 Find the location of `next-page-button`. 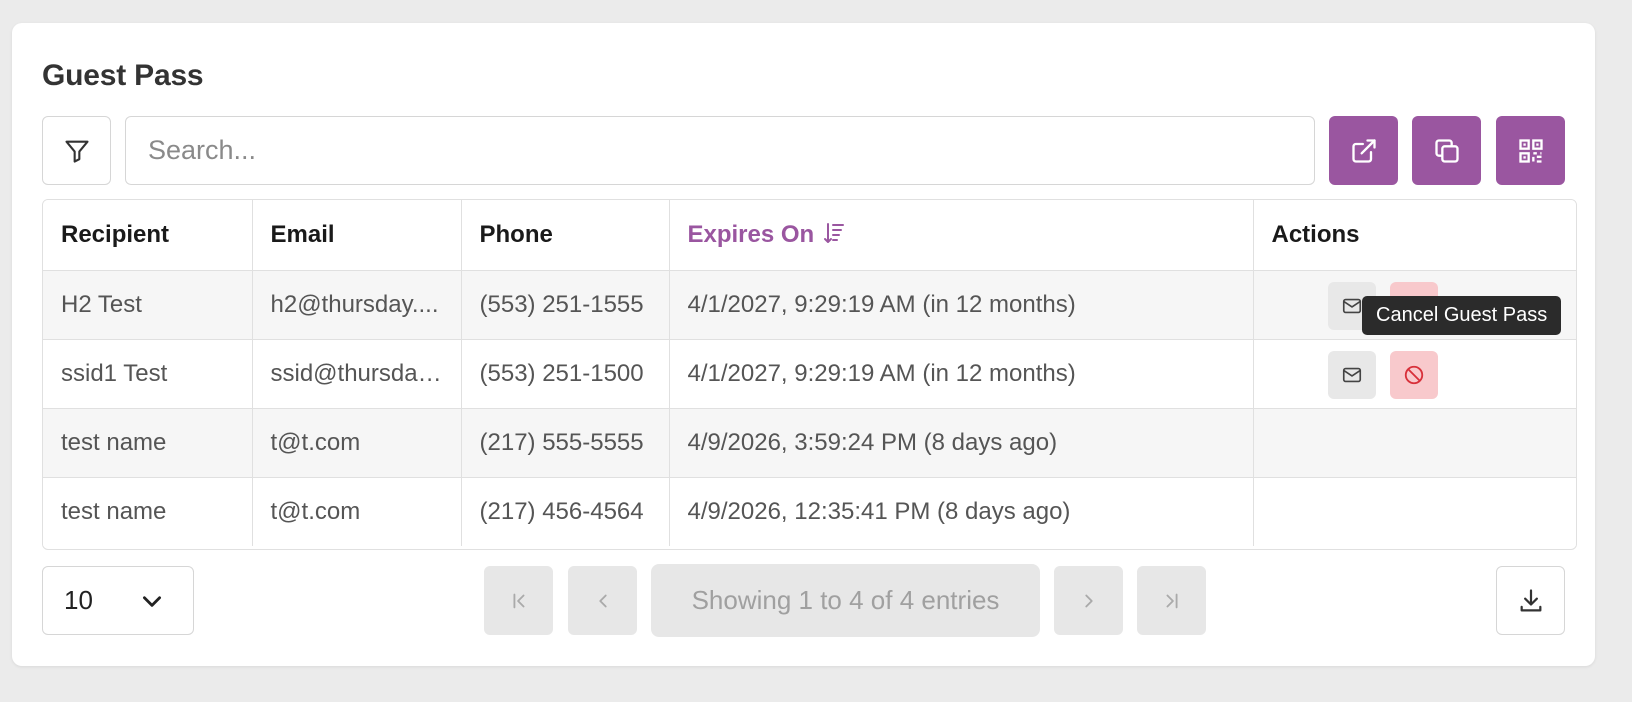

next-page-button is located at coordinates (1088, 600).